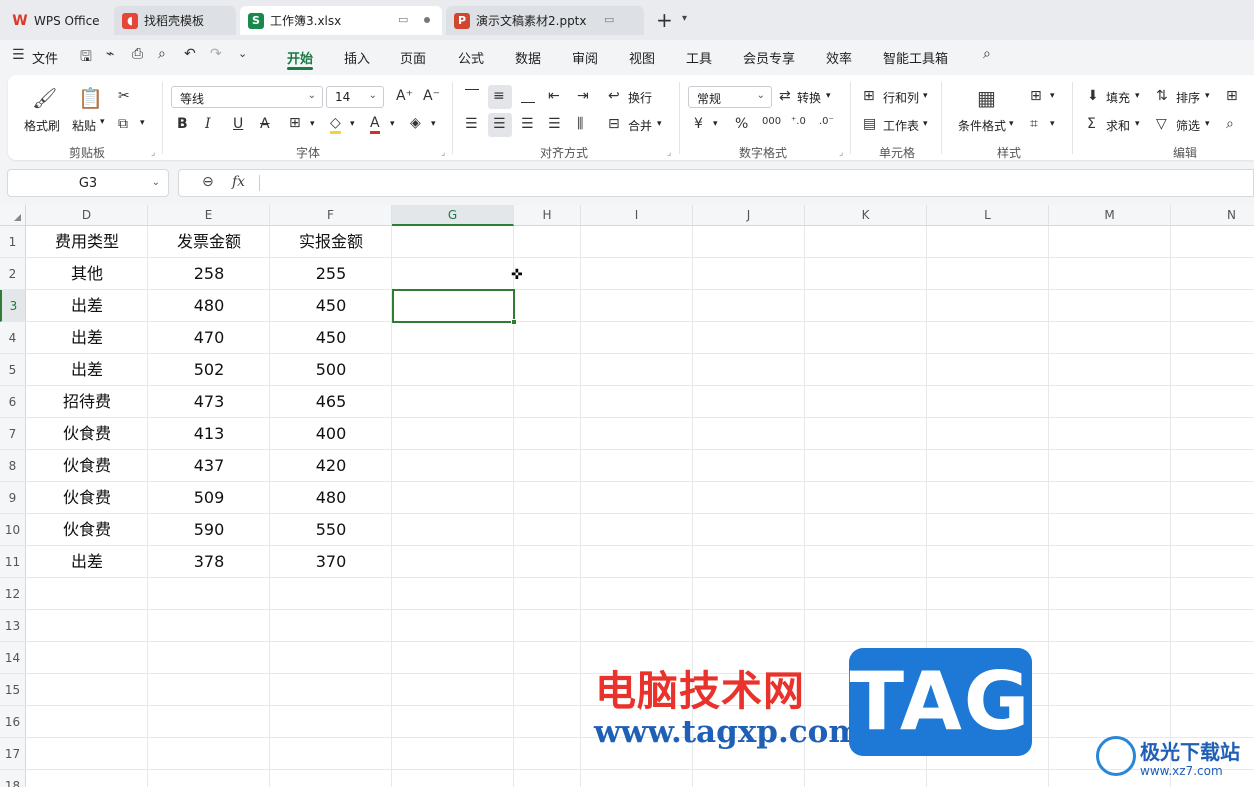 This screenshot has height=787, width=1254. Describe the element at coordinates (209, 402) in the screenshot. I see `table-cell: 473` at that location.